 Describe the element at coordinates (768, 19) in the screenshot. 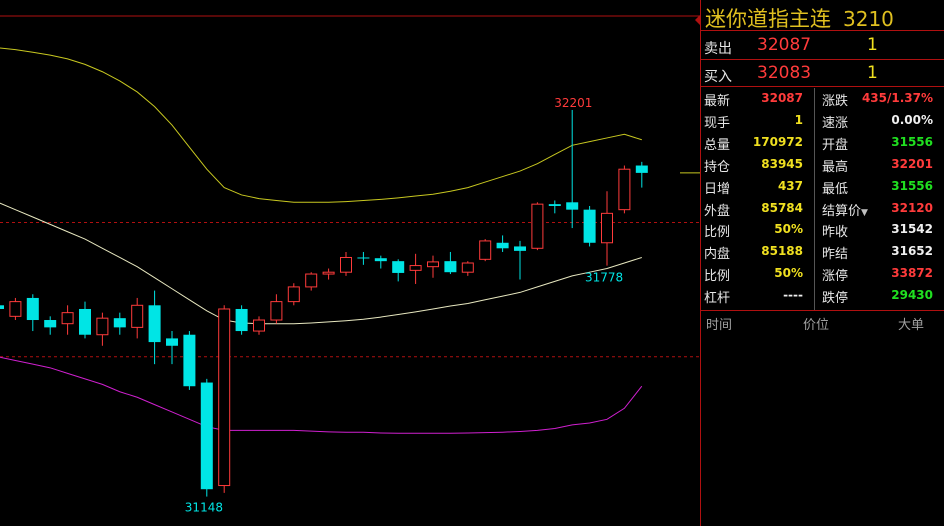

I see `instrument-name: 迷你道指主连` at that location.